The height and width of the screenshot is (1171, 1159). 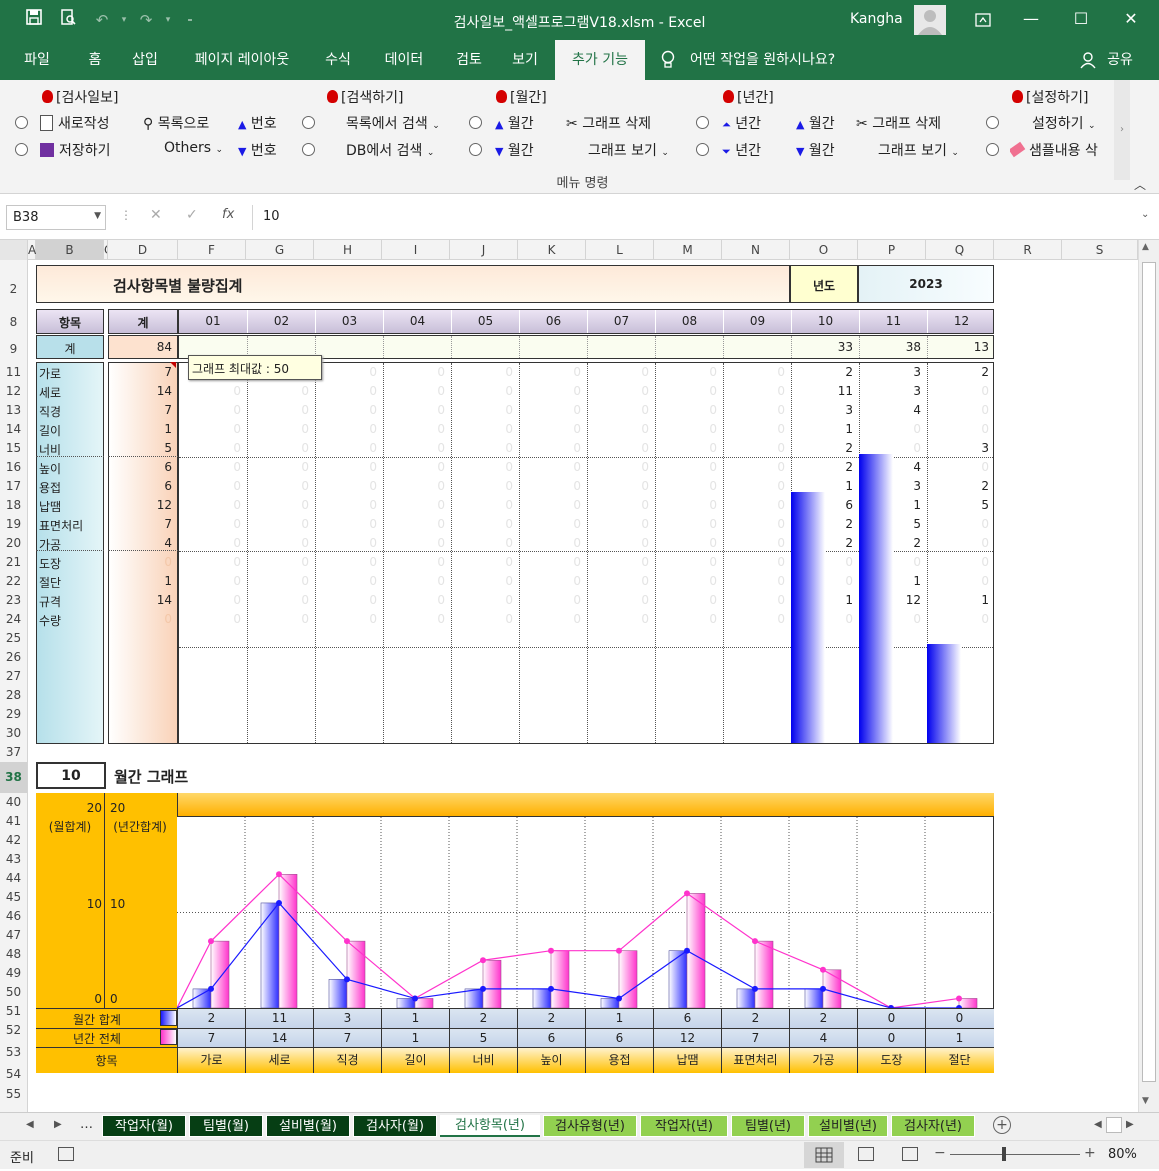 I want to click on row-header-1: 1, so click(x=13, y=264).